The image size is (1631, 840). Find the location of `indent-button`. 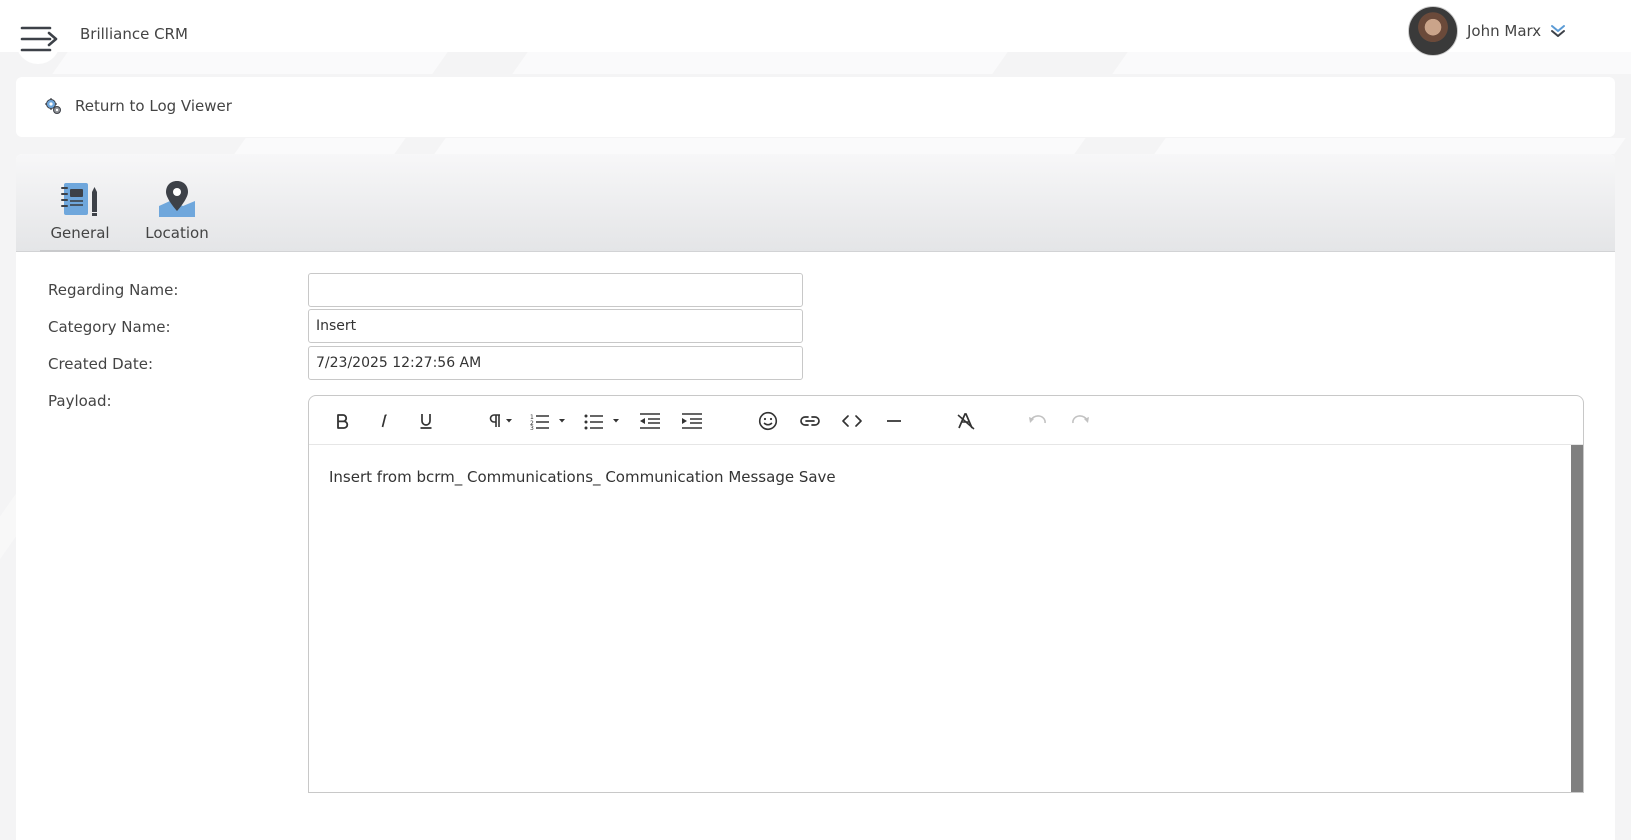

indent-button is located at coordinates (692, 421).